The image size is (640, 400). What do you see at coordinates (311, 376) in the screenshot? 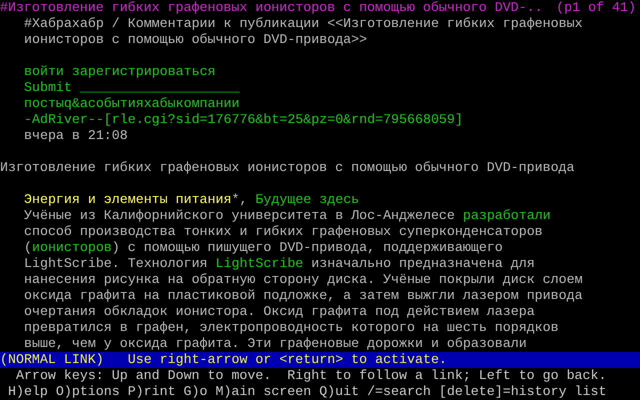
I see `help-text: Arrow keys: Up and Down to move. Right to follow a link; Left to go back.` at bounding box center [311, 376].